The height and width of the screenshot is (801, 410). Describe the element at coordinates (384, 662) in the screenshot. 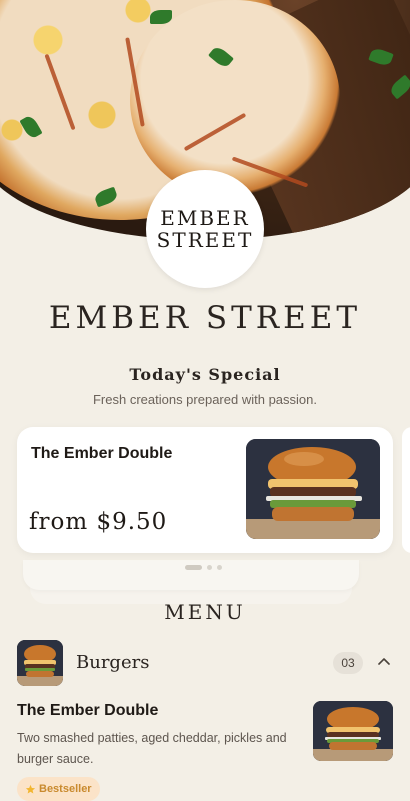

I see `chevron-up-icon` at that location.